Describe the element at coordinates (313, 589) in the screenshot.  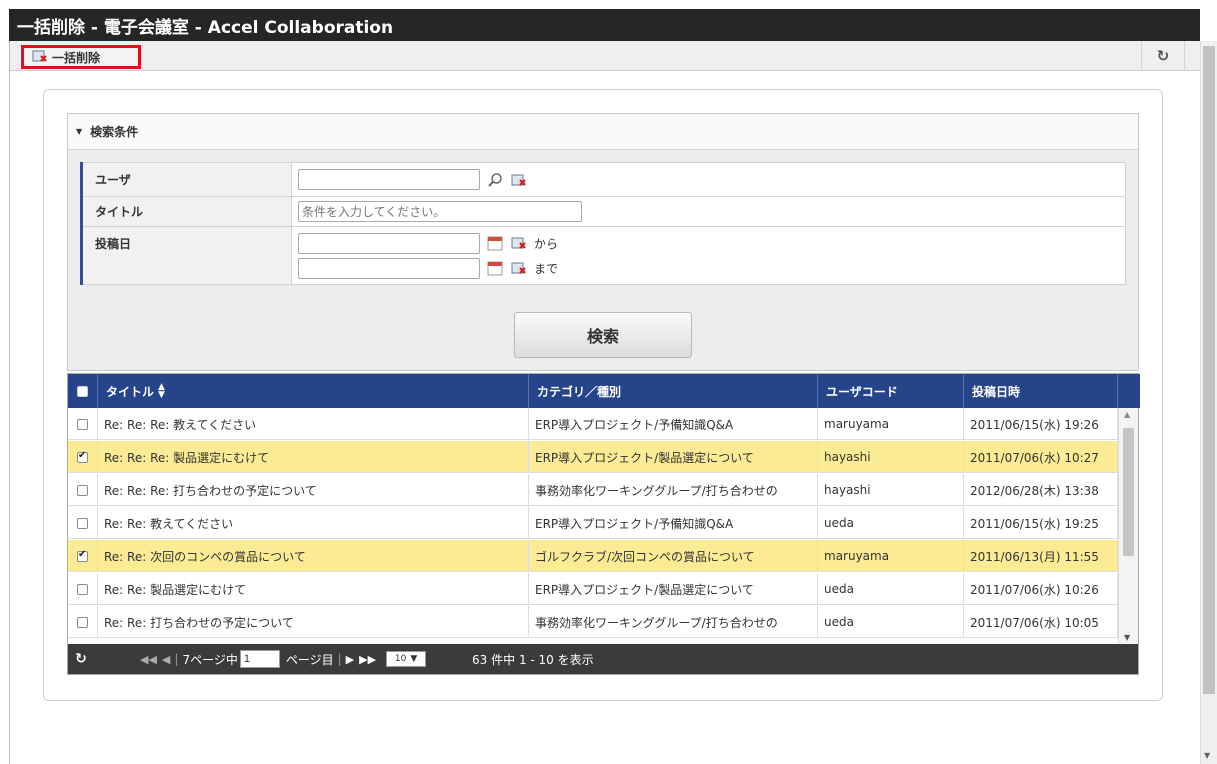
I see `row-title: Re: Re: 製品選定にむけて` at that location.